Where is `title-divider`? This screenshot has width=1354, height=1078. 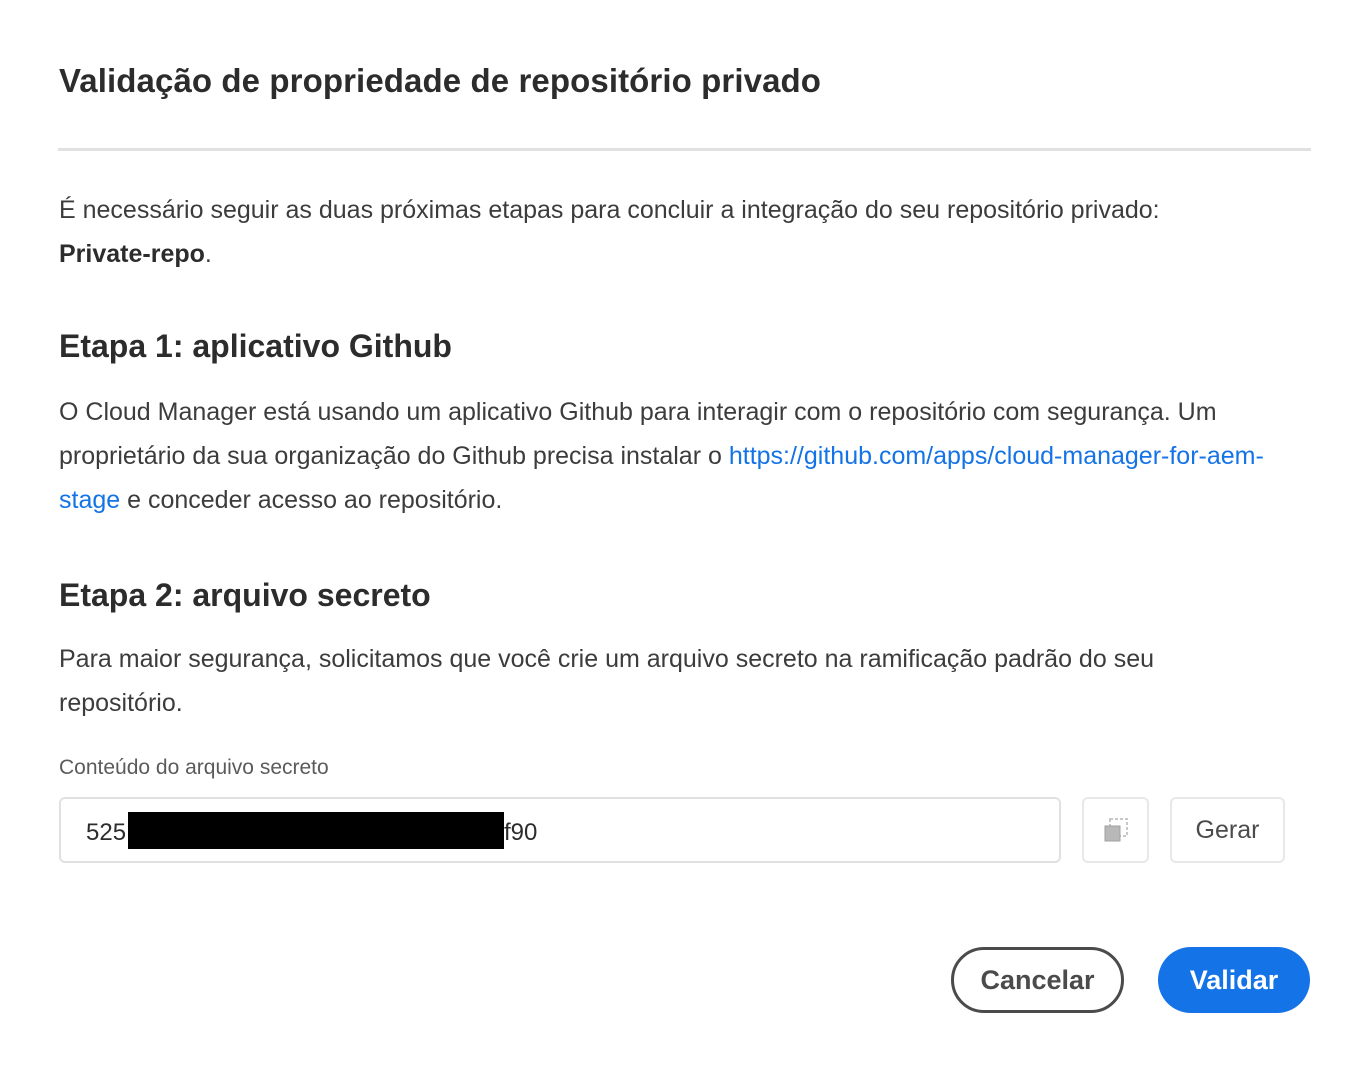
title-divider is located at coordinates (684, 149).